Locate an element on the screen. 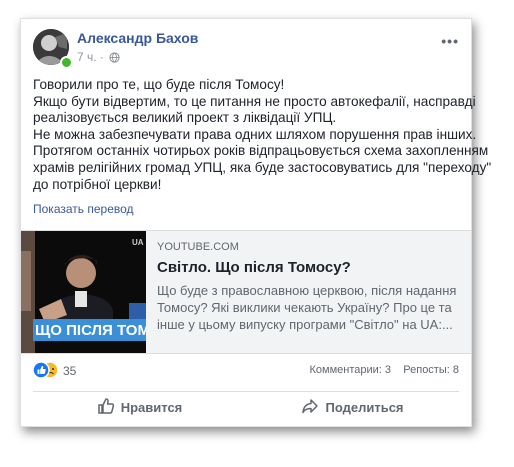 The height and width of the screenshot is (467, 514). author-name: Александр Бахов is located at coordinates (137, 38).